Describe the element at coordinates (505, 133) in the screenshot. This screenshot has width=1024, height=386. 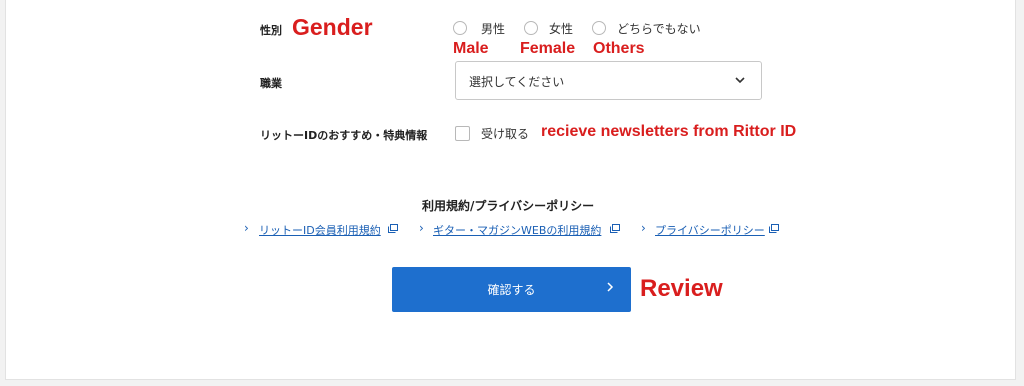
I see `newsletter-checkbox-label: 受け取る` at that location.